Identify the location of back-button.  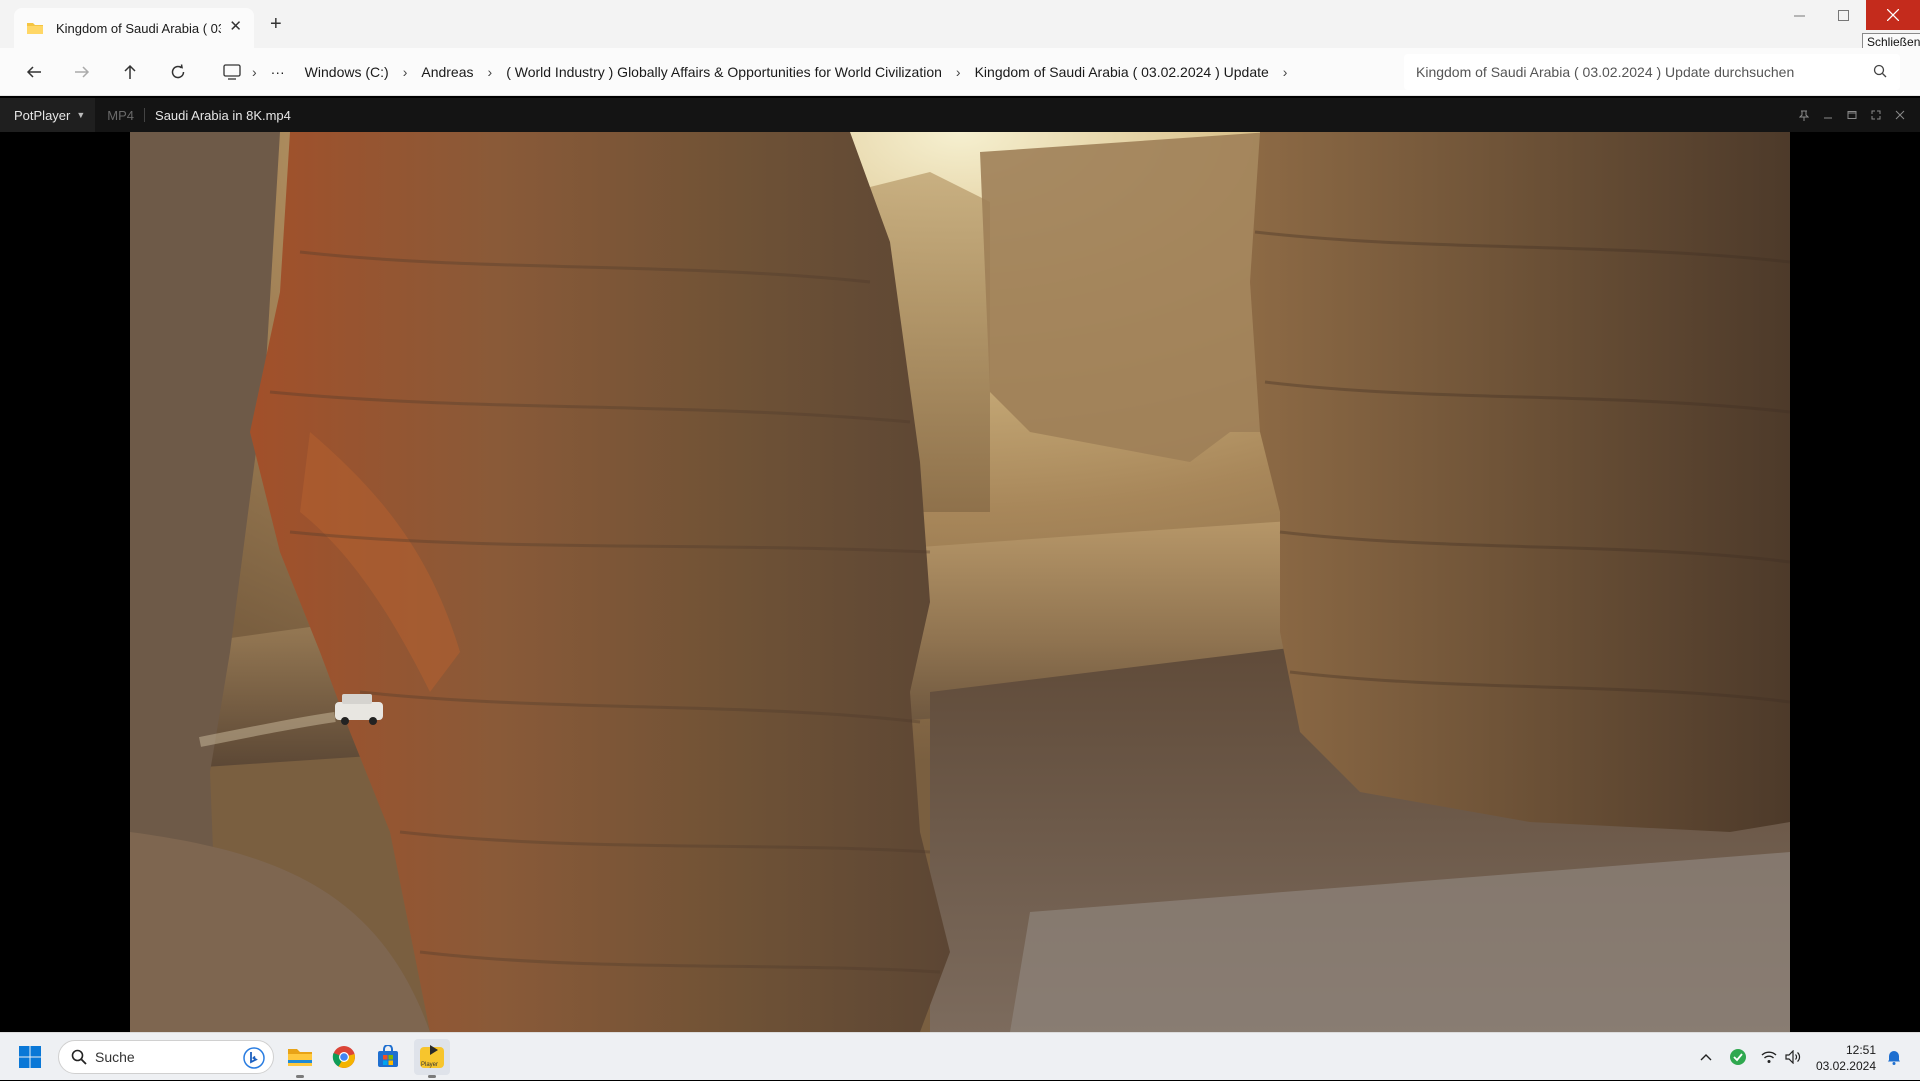
(34, 72).